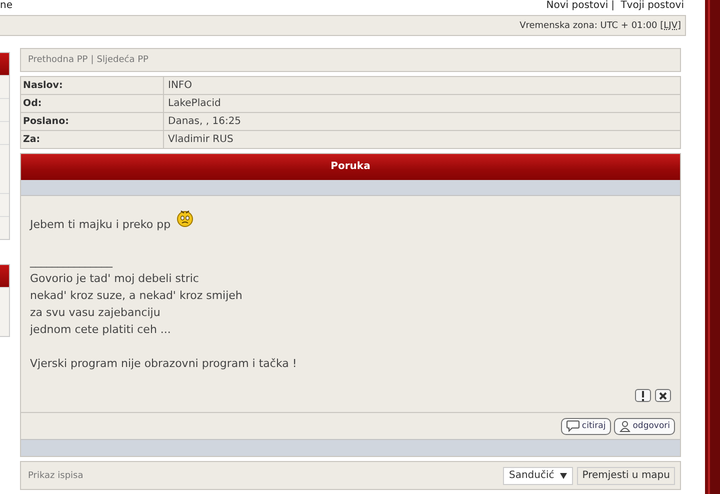 This screenshot has width=720, height=494. I want to click on field-label: Za:, so click(92, 139).